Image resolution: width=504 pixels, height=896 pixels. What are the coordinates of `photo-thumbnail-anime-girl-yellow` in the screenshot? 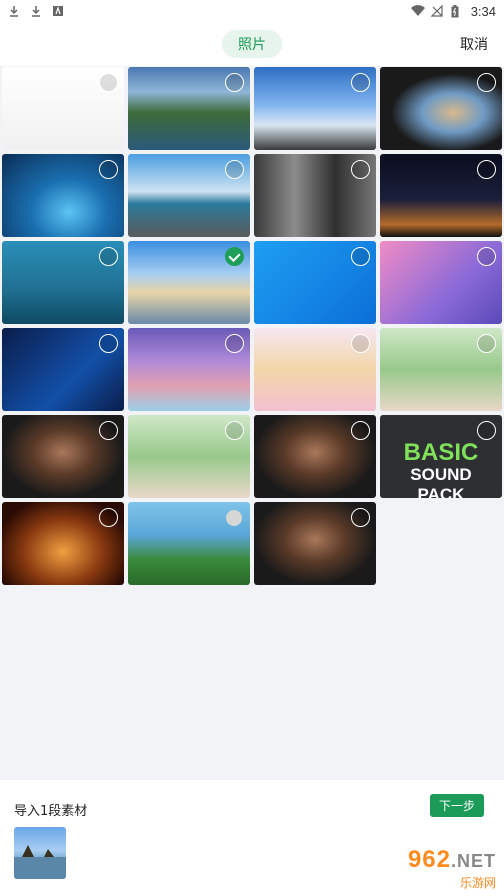 It's located at (315, 369).